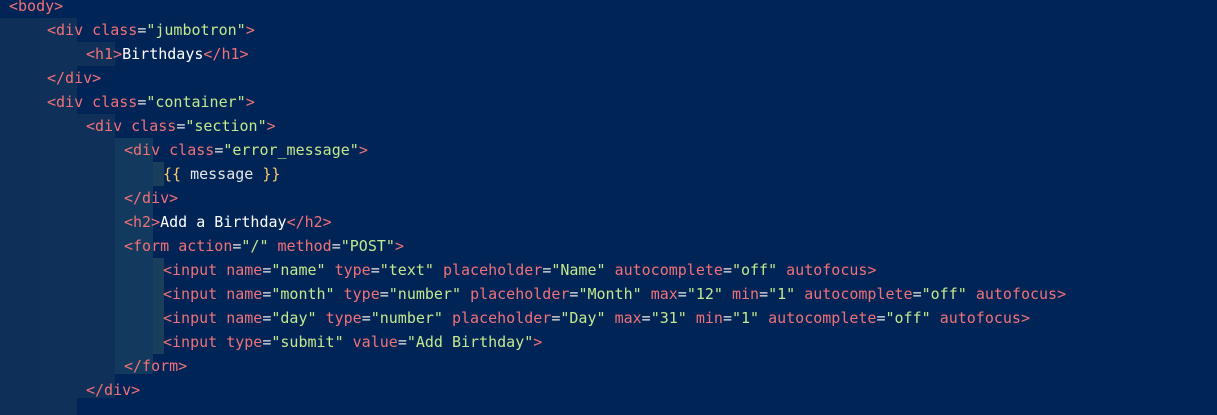 This screenshot has width=1217, height=415. I want to click on text-token: message, so click(222, 174).